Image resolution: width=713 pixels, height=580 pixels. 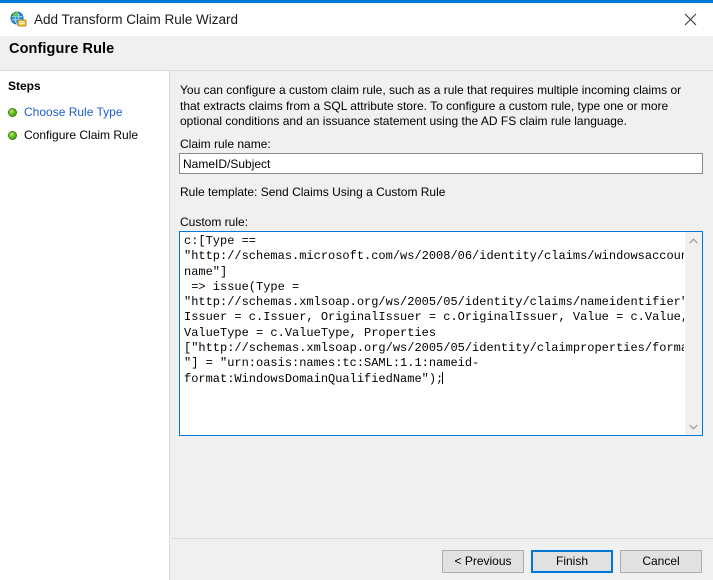 I want to click on sidebar-item-configure-claim-rule: Configure Claim Rule, so click(x=73, y=135).